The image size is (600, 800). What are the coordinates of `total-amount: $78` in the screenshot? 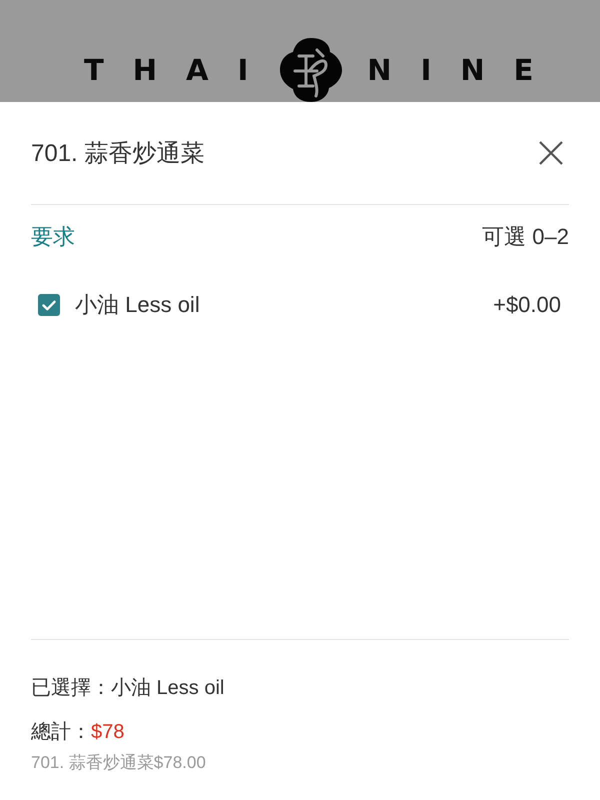 It's located at (107, 732).